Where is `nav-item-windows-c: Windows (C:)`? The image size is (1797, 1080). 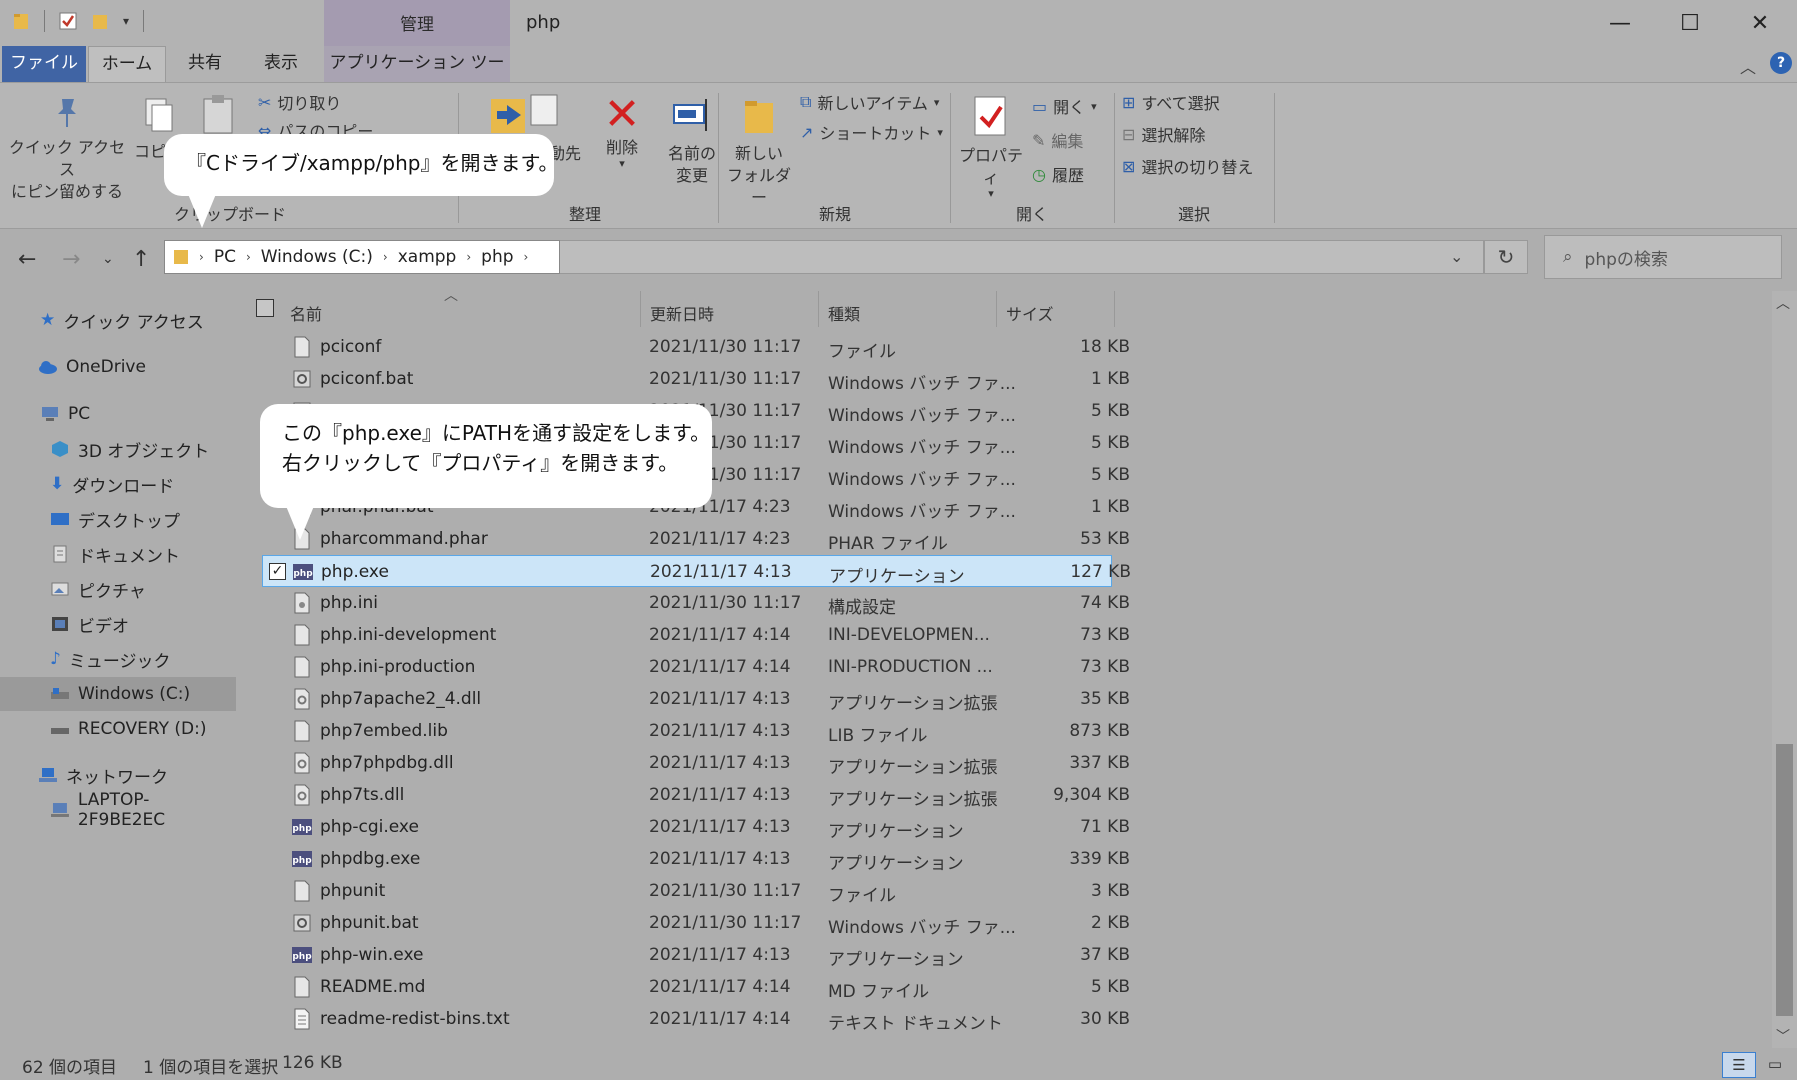
nav-item-windows-c: Windows (C:) is located at coordinates (118, 694).